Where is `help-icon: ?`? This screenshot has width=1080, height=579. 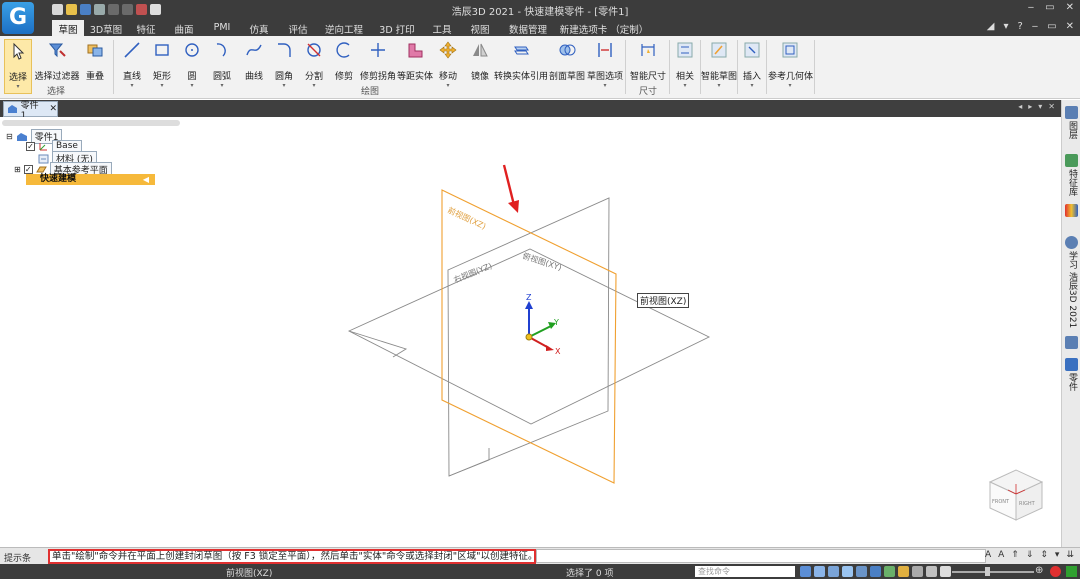
help-icon: ? is located at coordinates (1019, 26).